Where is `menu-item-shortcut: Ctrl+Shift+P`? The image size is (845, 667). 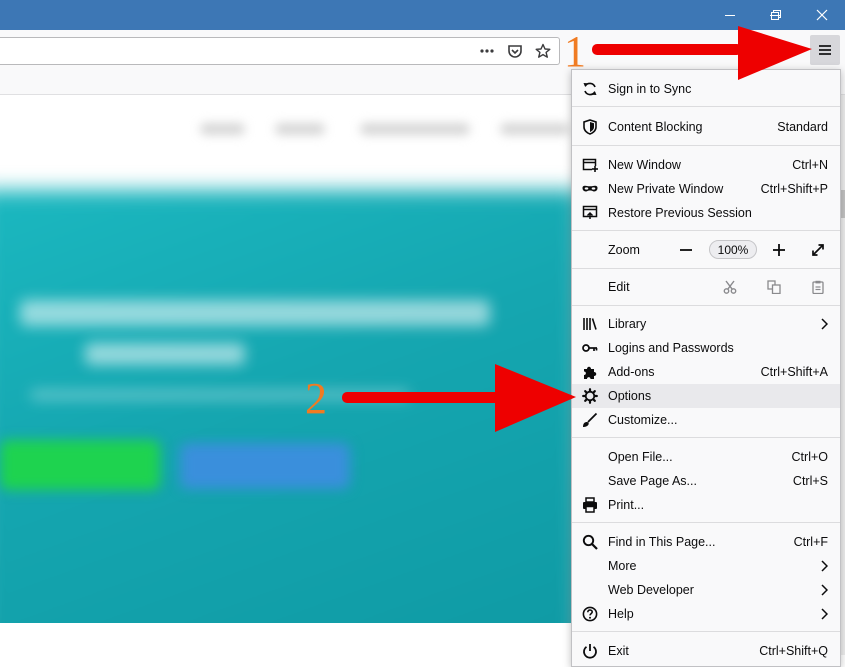
menu-item-shortcut: Ctrl+Shift+P is located at coordinates (794, 189).